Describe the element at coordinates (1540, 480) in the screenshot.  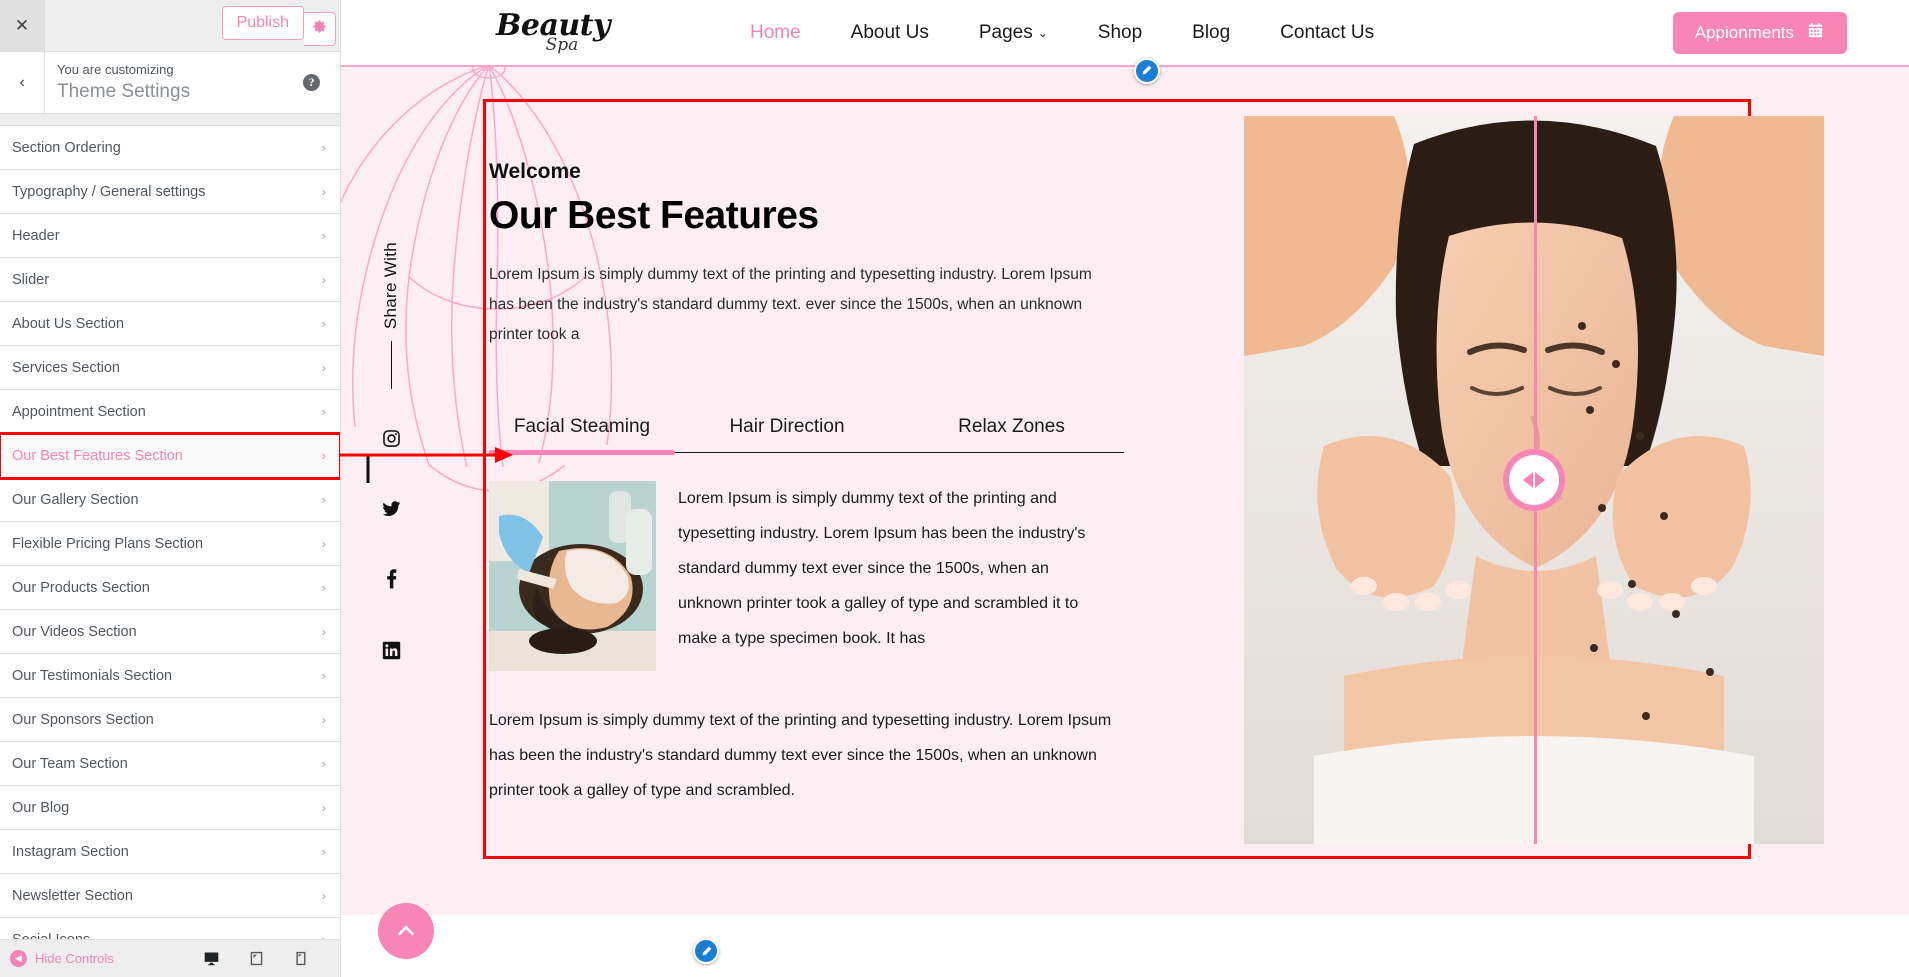
I see `arrow-right-icon` at that location.